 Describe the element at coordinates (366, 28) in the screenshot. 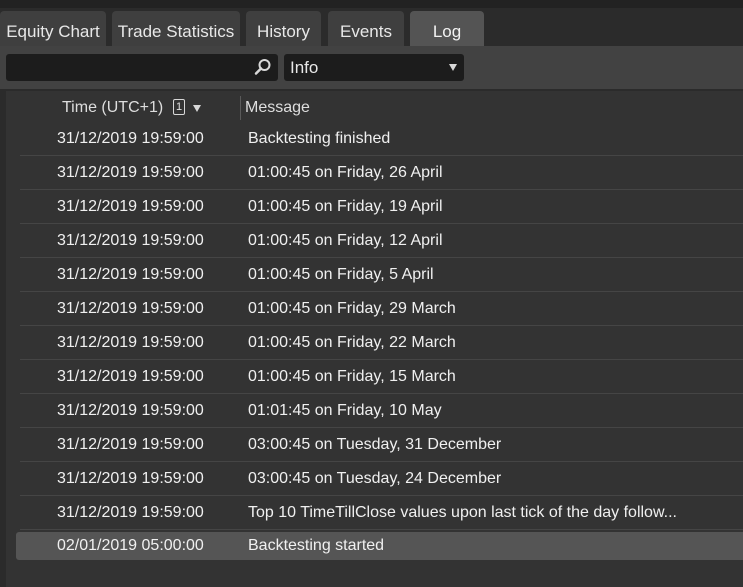

I see `tab-events: Events` at that location.